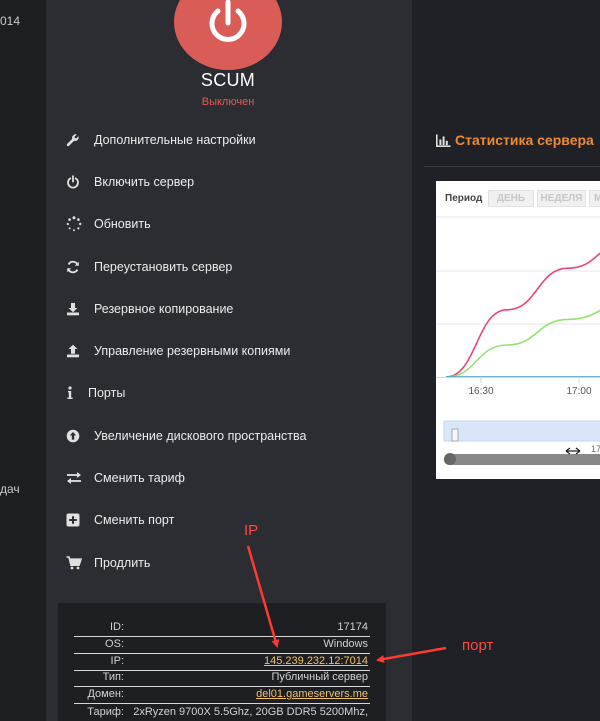 The height and width of the screenshot is (721, 600). I want to click on info-row-id: ID: 17174, so click(222, 628).